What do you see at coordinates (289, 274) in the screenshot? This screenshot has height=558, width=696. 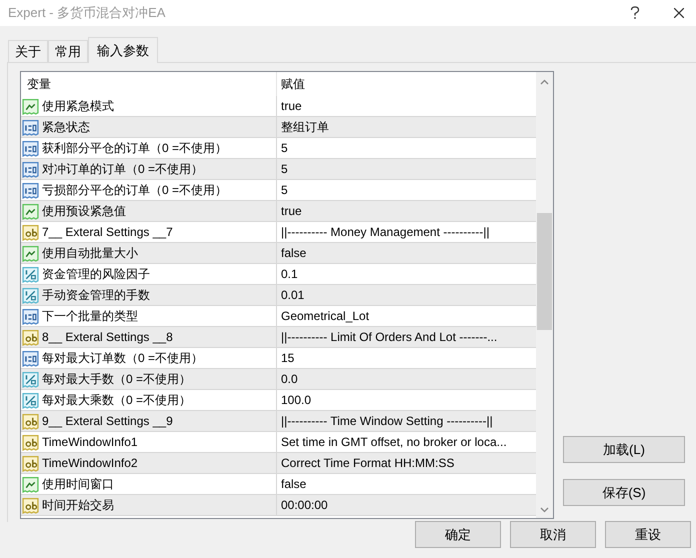 I see `variable-value: 0.1` at bounding box center [289, 274].